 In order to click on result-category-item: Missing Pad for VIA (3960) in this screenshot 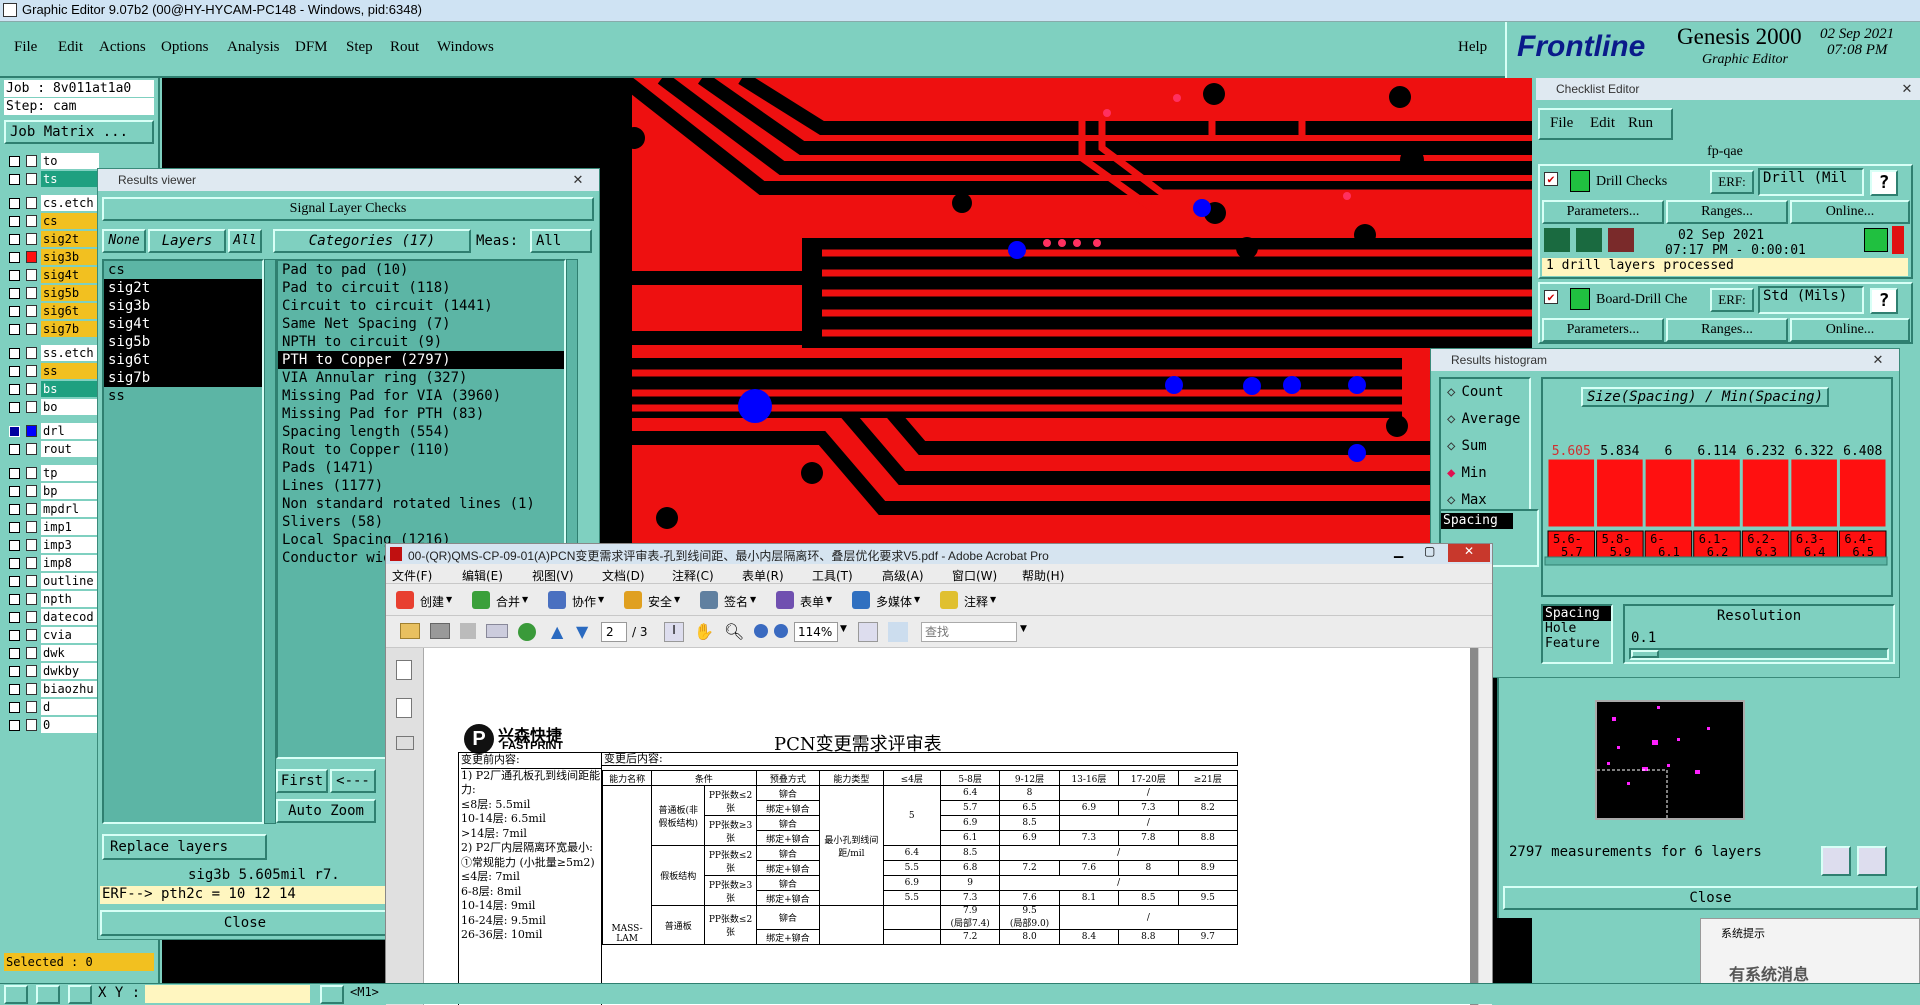, I will do `click(421, 396)`.